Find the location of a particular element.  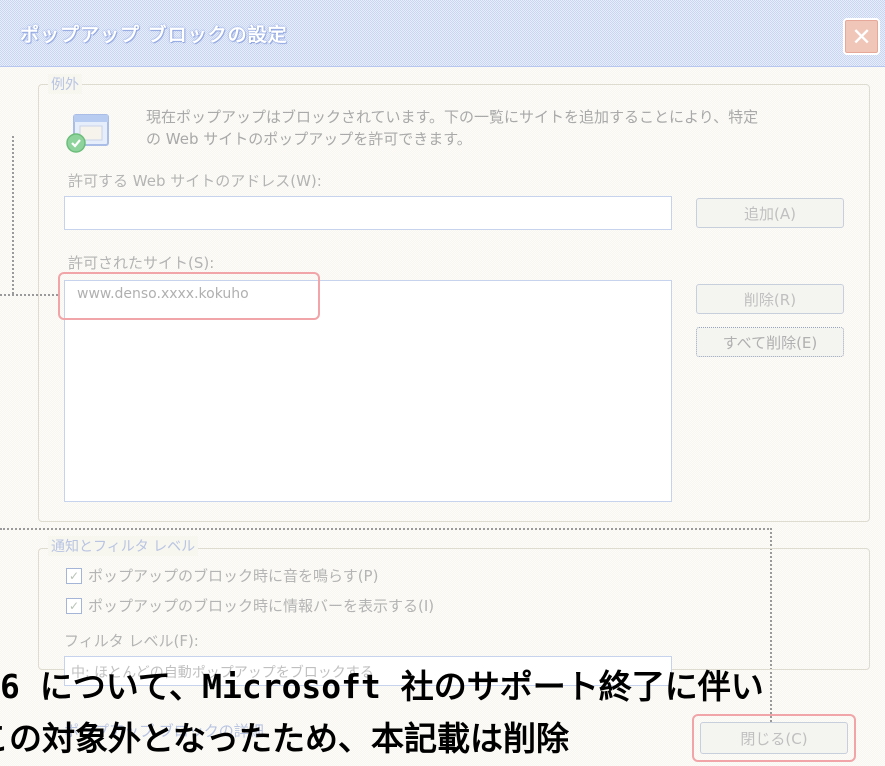

allowed-sites-label: 許可されたサイト(S): is located at coordinates (141, 263).